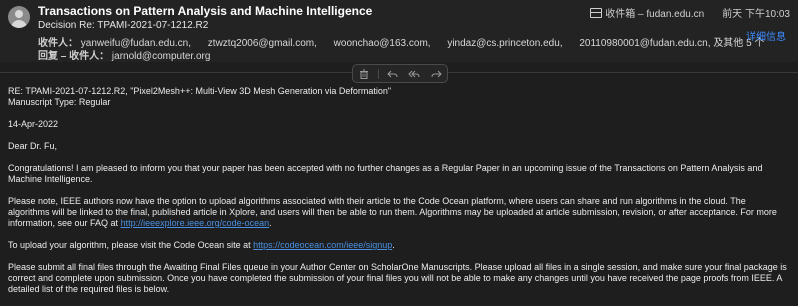 This screenshot has height=306, width=798. Describe the element at coordinates (393, 245) in the screenshot. I see `upload-text-end: .` at that location.